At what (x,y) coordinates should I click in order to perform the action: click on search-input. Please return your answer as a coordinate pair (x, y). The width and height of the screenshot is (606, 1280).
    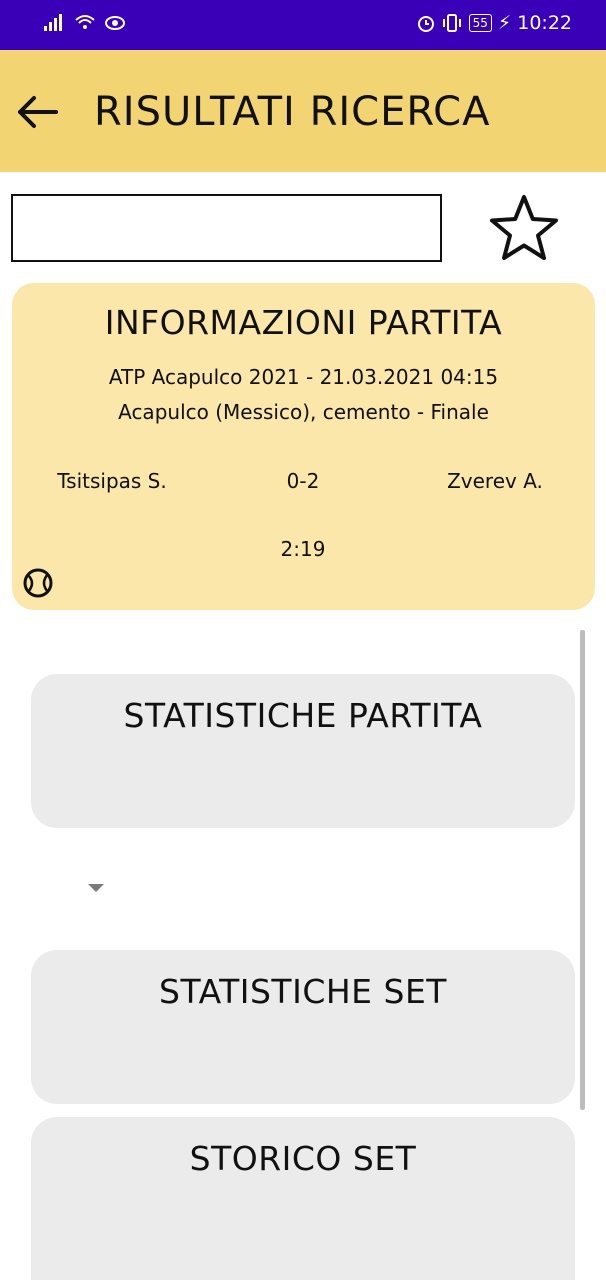
    Looking at the image, I should click on (226, 228).